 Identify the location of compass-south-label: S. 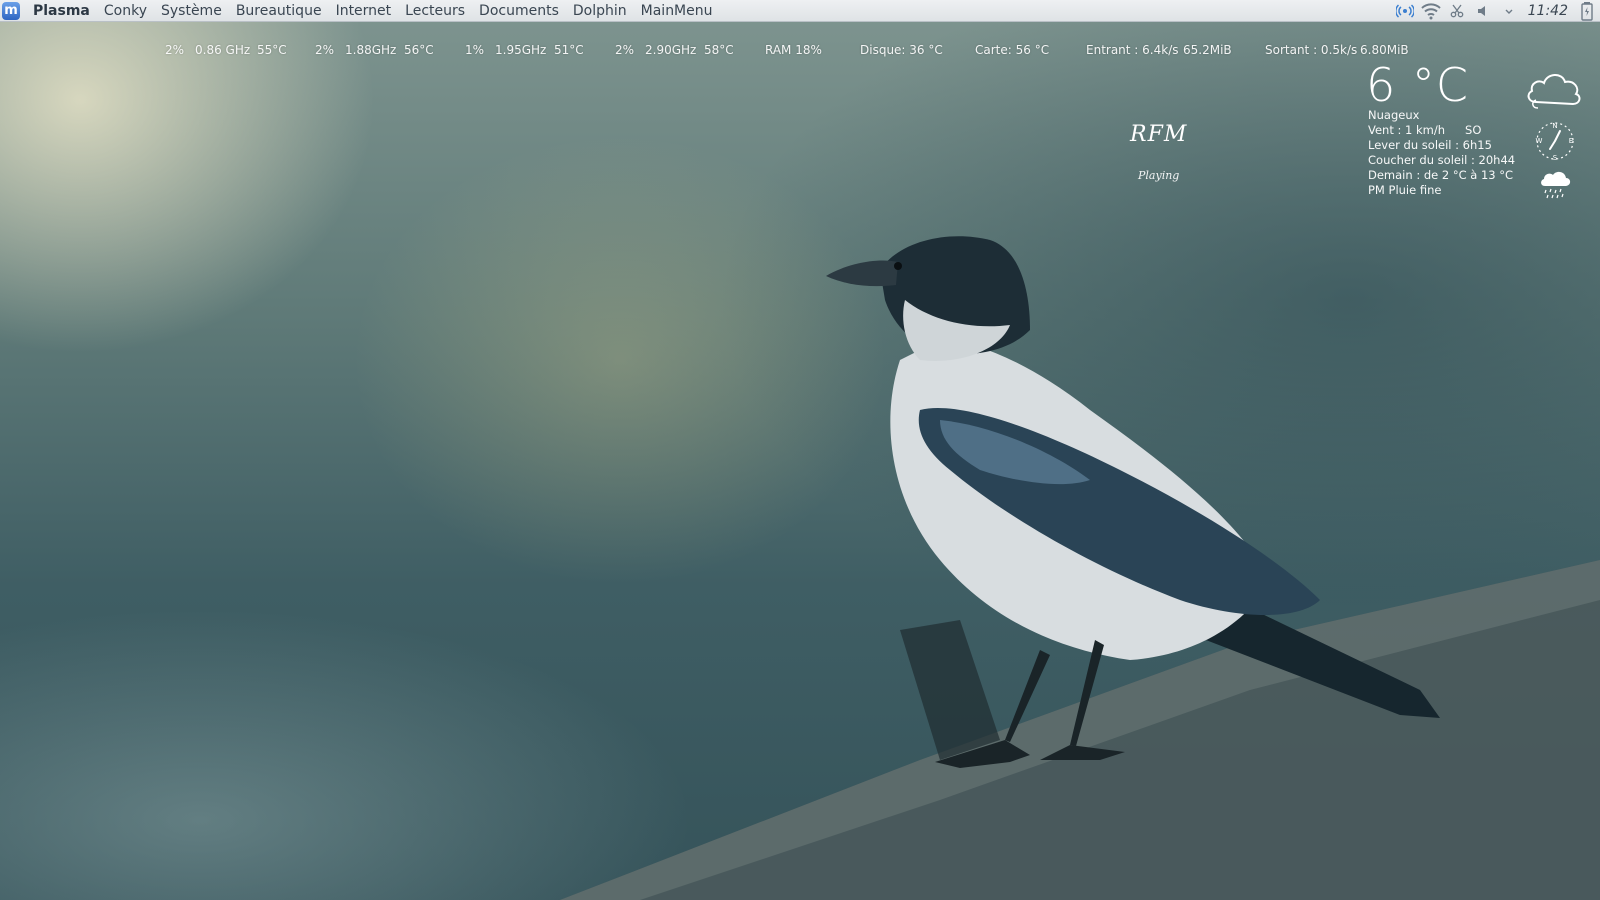
(1555, 158).